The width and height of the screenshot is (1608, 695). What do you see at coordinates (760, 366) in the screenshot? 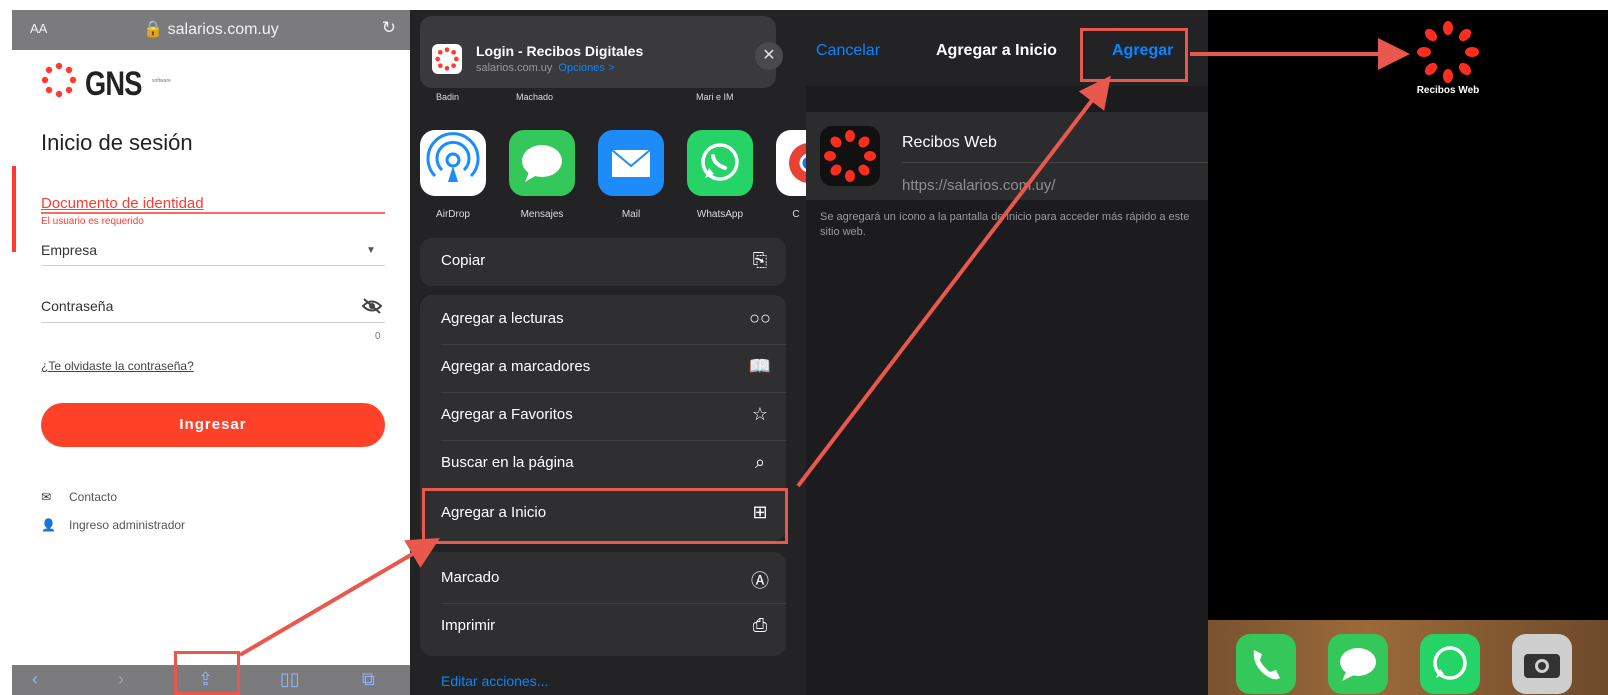
I see `book-icon: 📖` at bounding box center [760, 366].